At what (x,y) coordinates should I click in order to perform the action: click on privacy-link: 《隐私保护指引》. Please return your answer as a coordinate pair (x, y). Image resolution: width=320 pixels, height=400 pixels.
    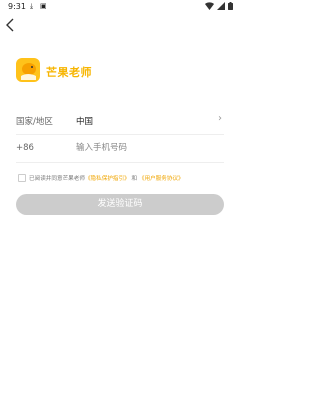
    Looking at the image, I should click on (107, 179).